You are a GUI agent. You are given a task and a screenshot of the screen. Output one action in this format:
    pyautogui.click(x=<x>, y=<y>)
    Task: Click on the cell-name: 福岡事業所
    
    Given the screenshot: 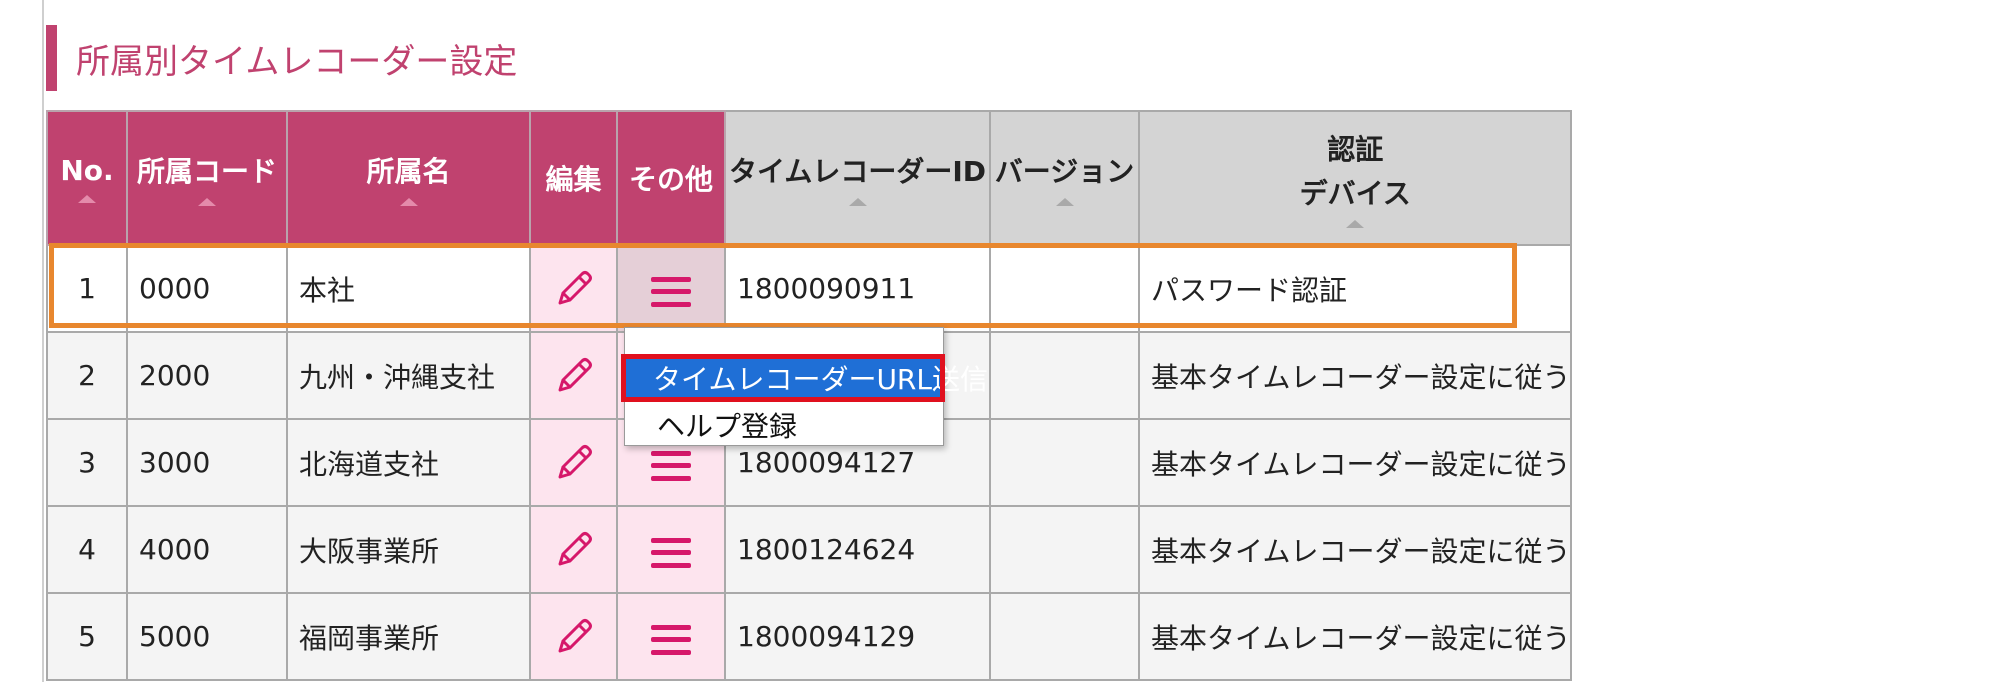 What is the action you would take?
    pyautogui.click(x=408, y=636)
    